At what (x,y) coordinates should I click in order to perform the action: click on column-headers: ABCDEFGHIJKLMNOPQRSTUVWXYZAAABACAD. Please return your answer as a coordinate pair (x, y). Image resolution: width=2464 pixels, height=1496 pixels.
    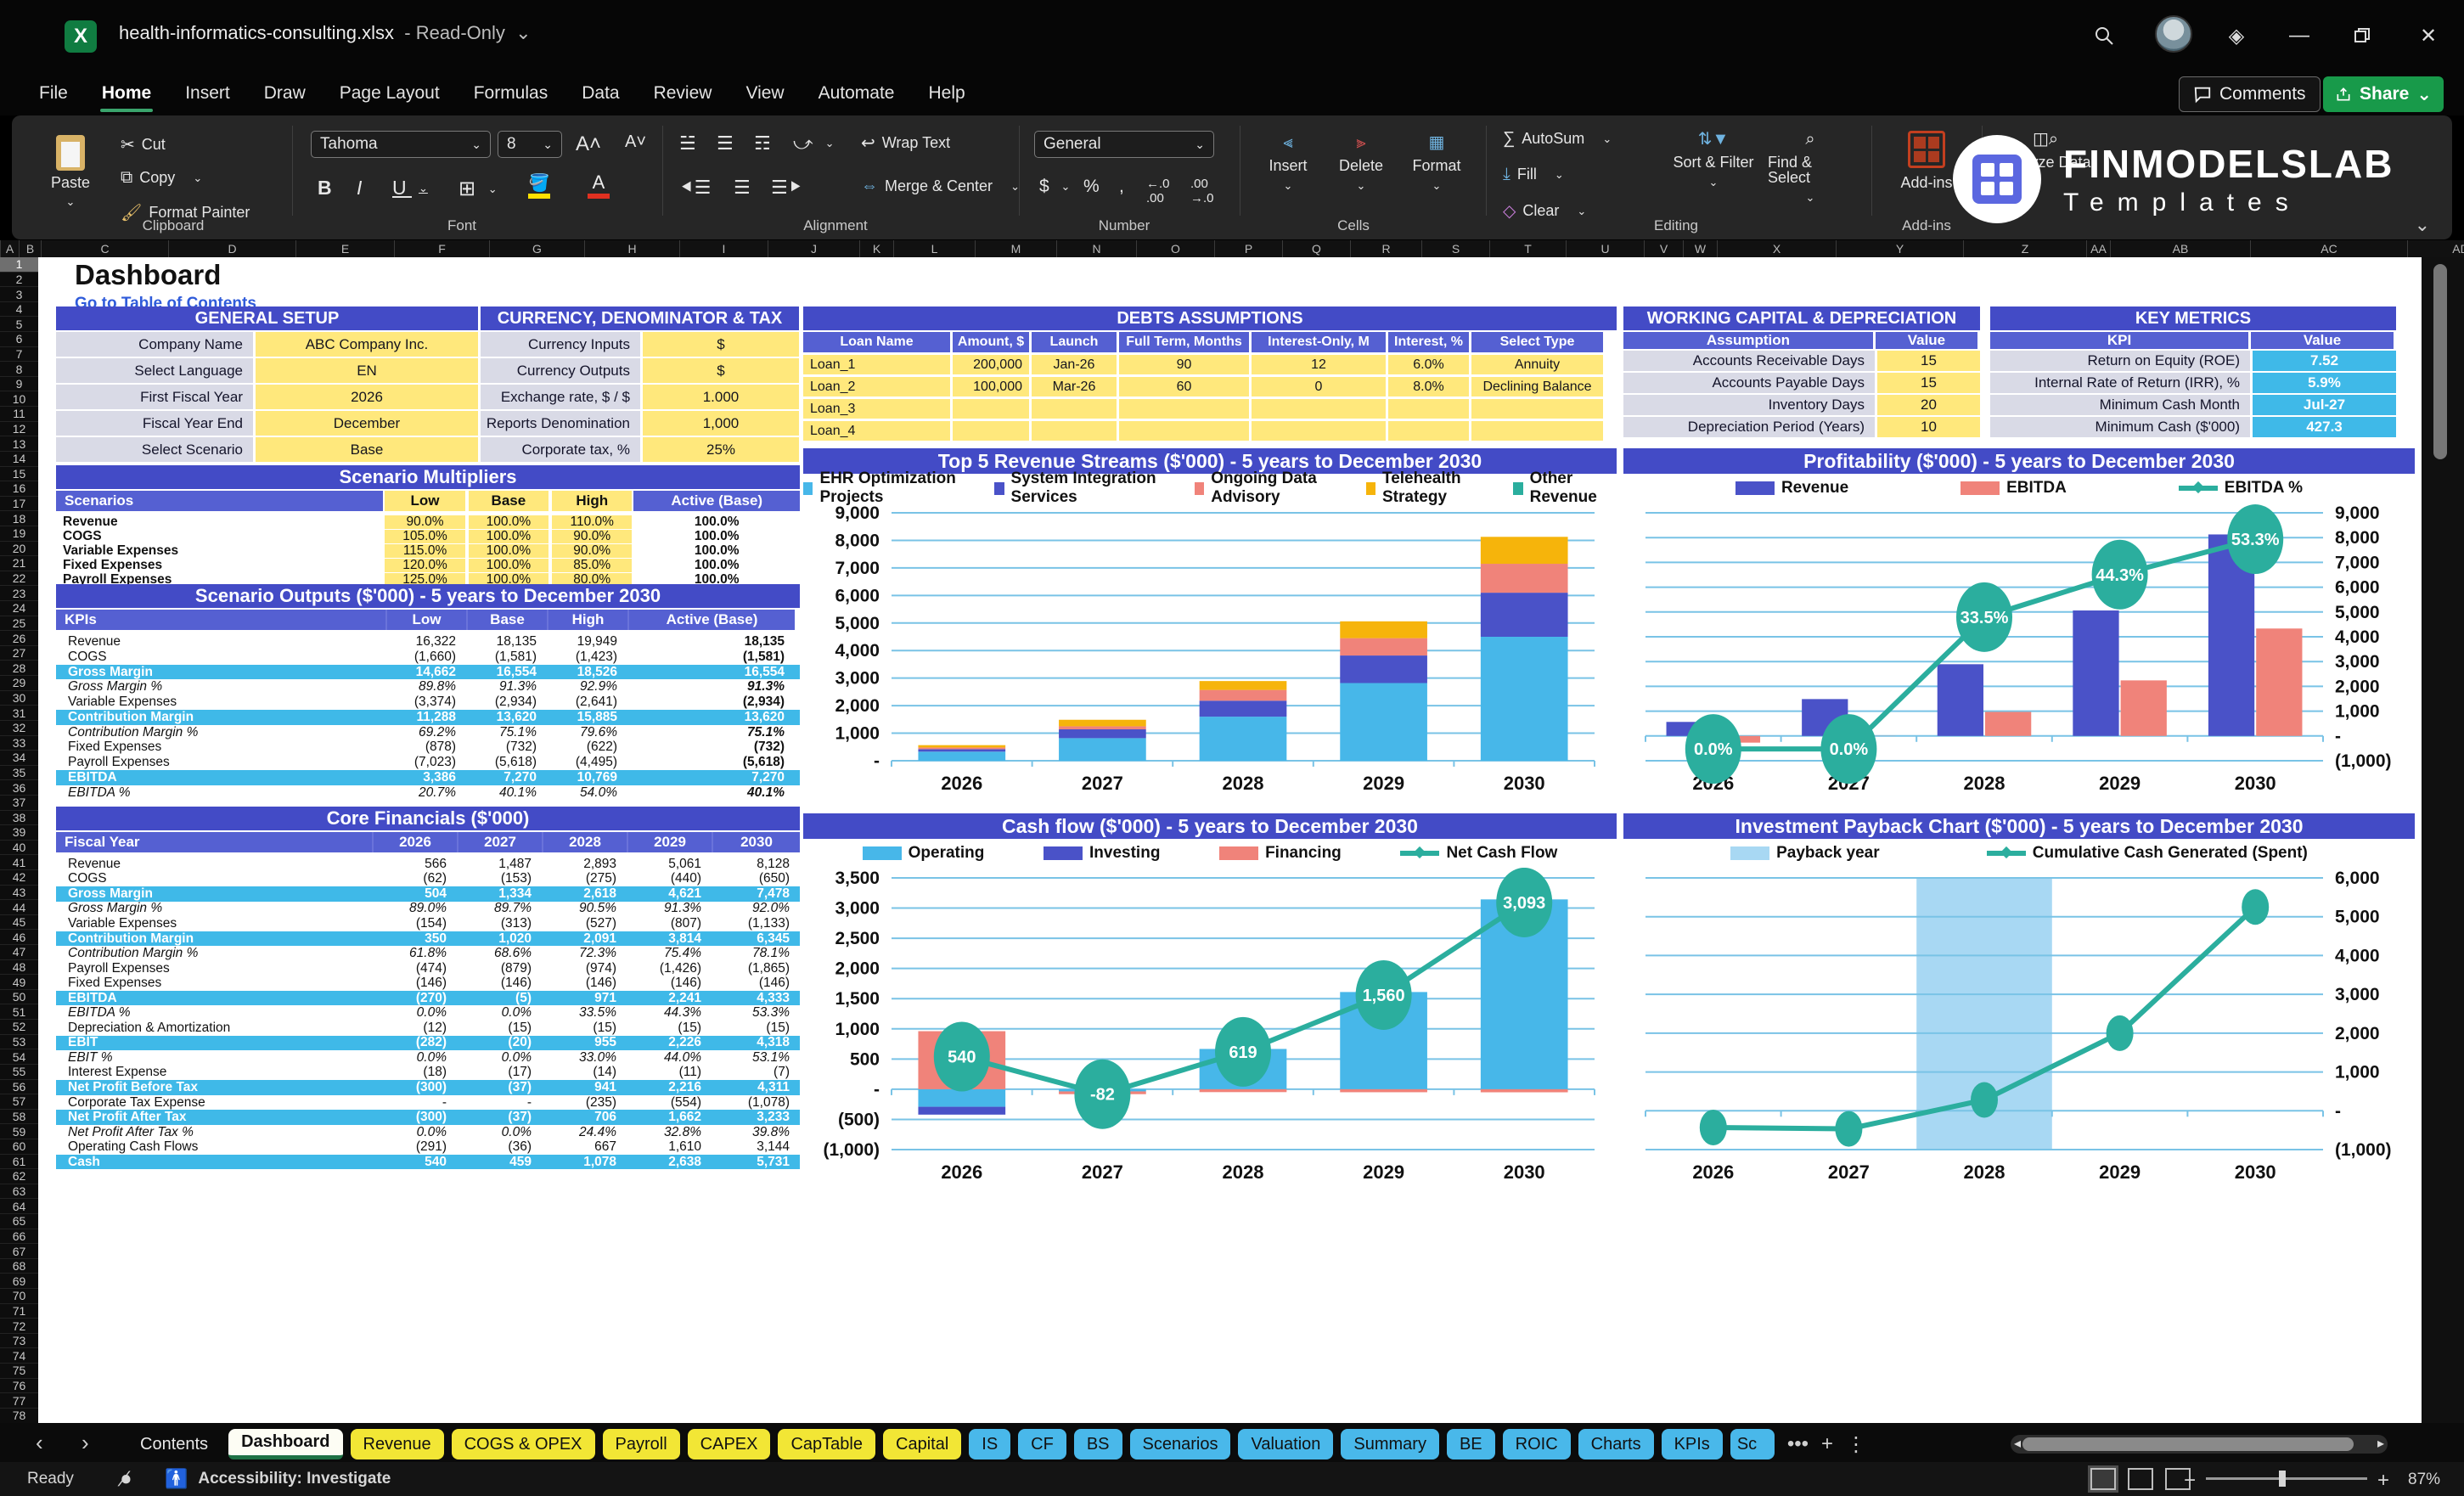
    Looking at the image, I should click on (1232, 248).